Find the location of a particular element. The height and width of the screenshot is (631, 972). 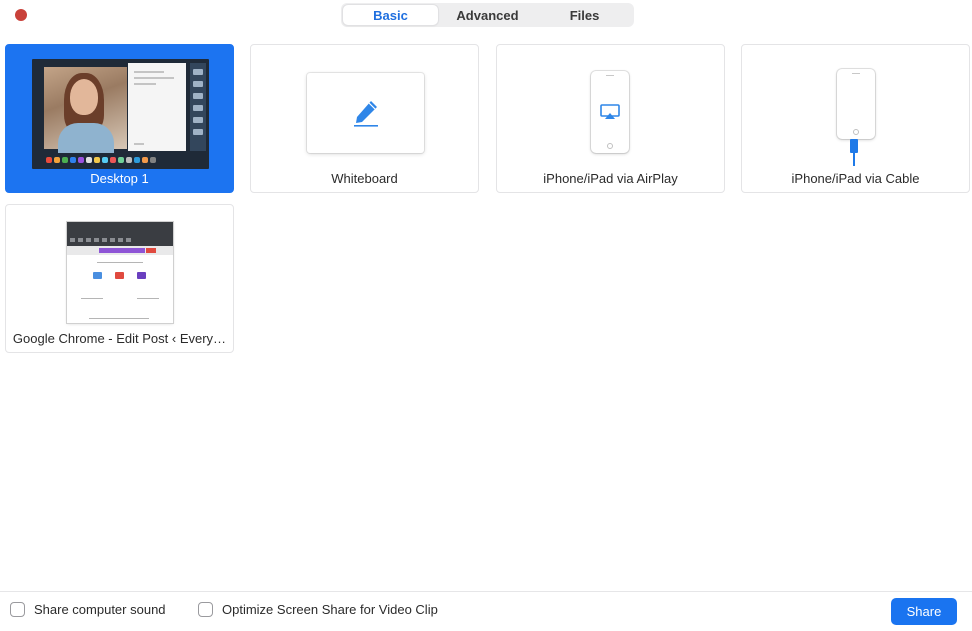

gmail-icon is located at coordinates (119, 275).